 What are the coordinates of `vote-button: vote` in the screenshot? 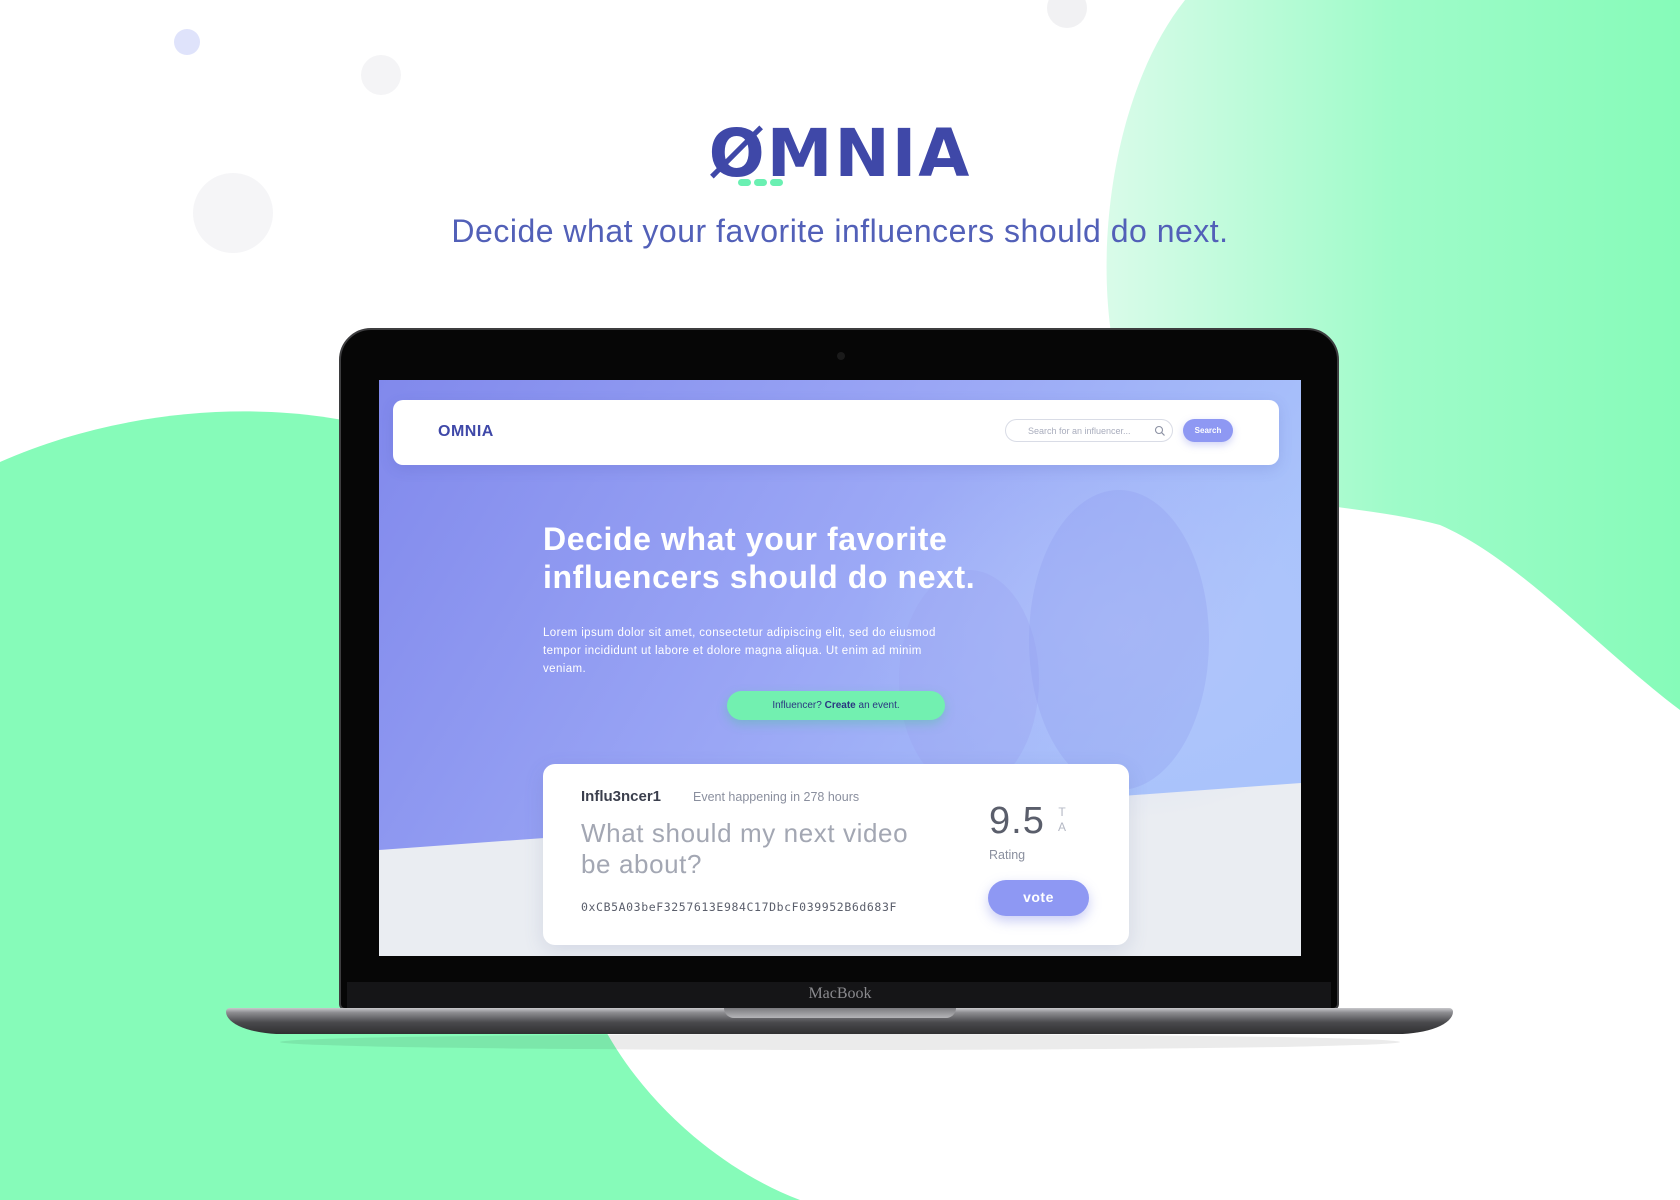 It's located at (1038, 898).